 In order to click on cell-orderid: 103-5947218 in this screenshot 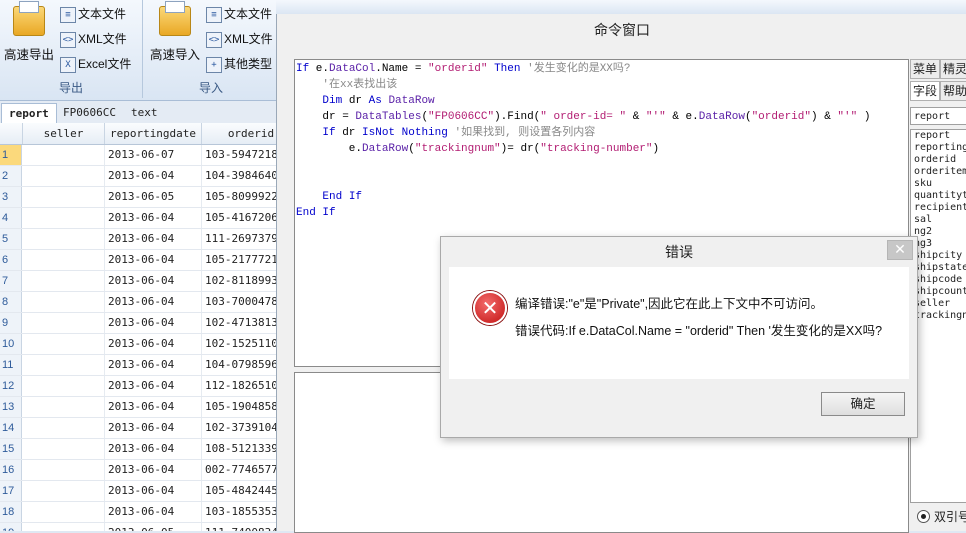, I will do `click(239, 155)`.